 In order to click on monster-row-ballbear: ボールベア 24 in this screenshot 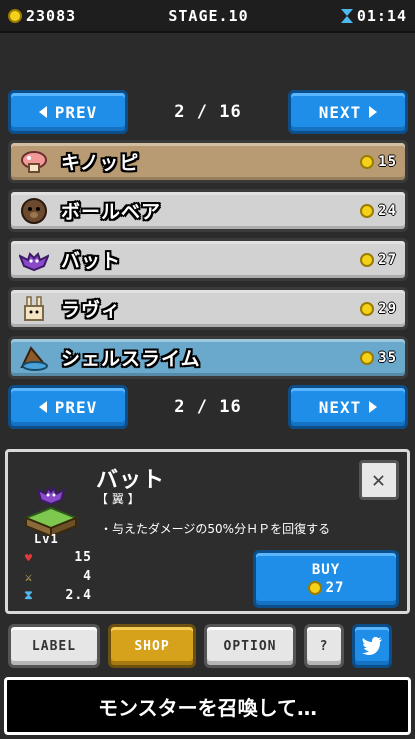, I will do `click(208, 210)`.